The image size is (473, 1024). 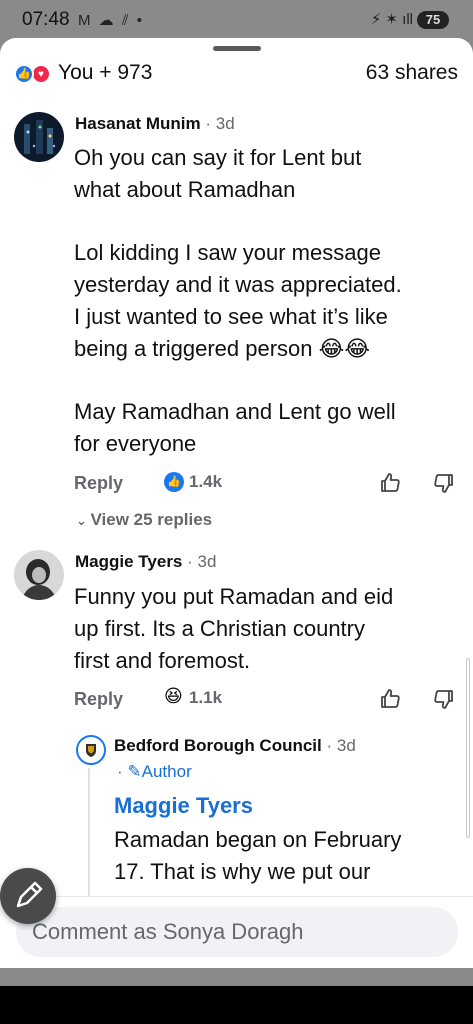 I want to click on reply-text-line: Ramadan began on February, so click(x=258, y=839).